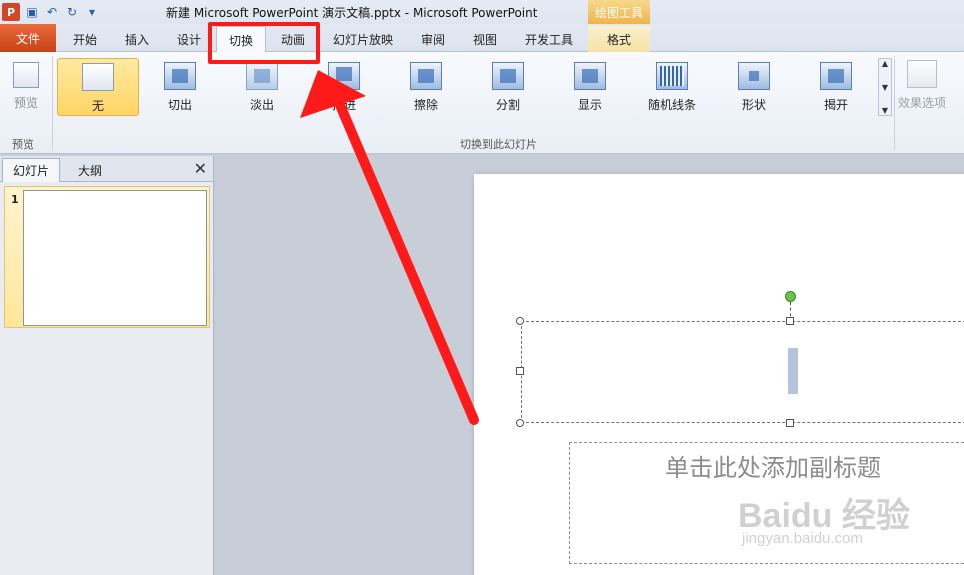 The image size is (964, 575). What do you see at coordinates (793, 371) in the screenshot?
I see `text-cursor` at bounding box center [793, 371].